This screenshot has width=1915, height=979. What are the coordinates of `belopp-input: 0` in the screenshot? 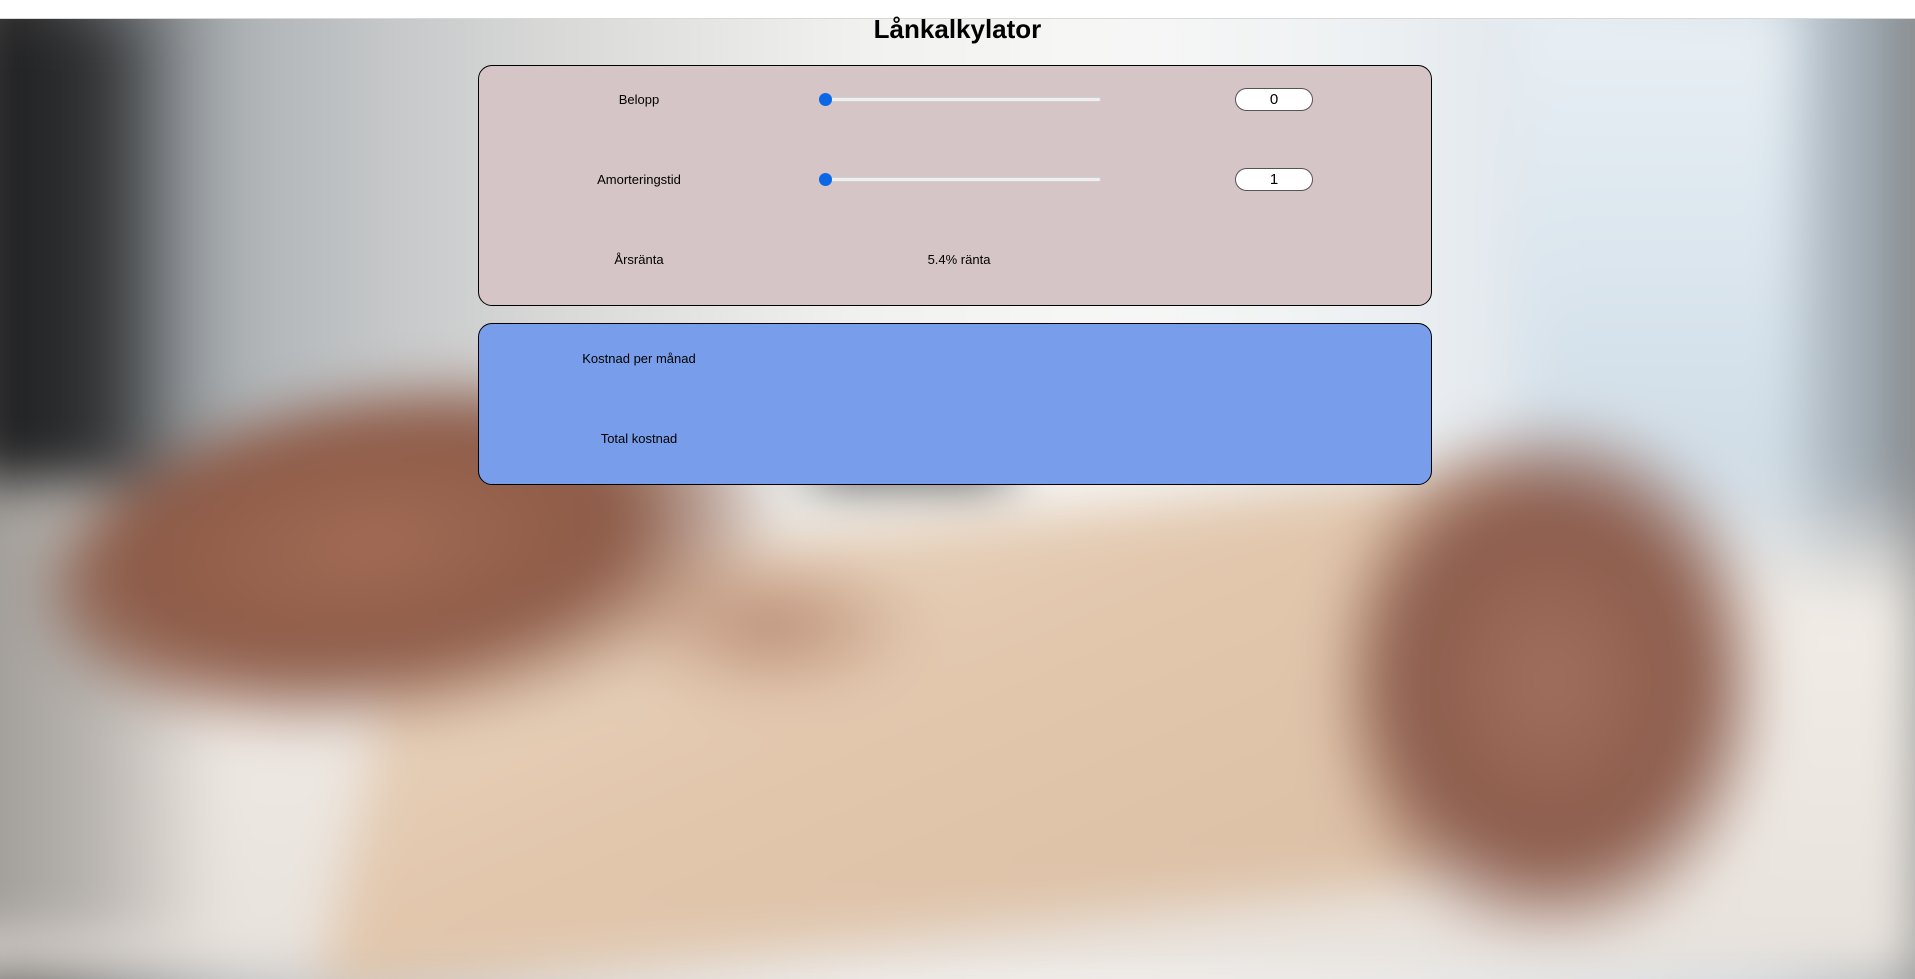 It's located at (1274, 99).